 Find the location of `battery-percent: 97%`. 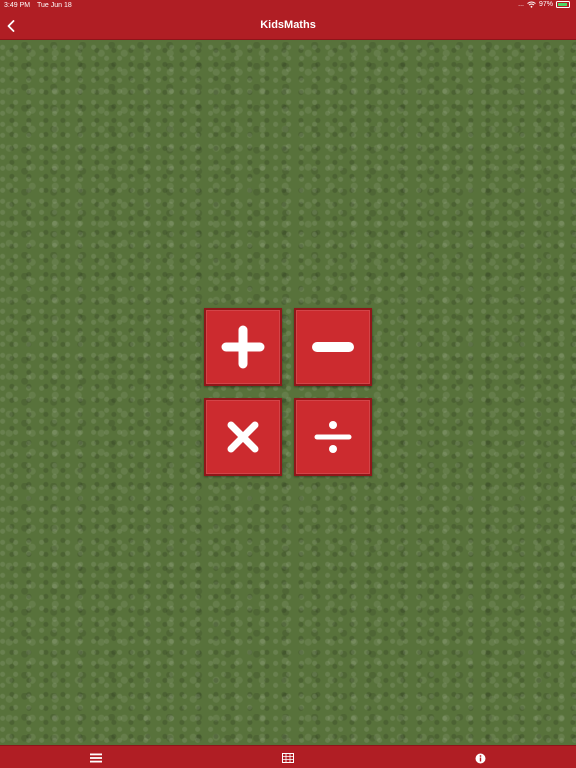

battery-percent: 97% is located at coordinates (545, 4).